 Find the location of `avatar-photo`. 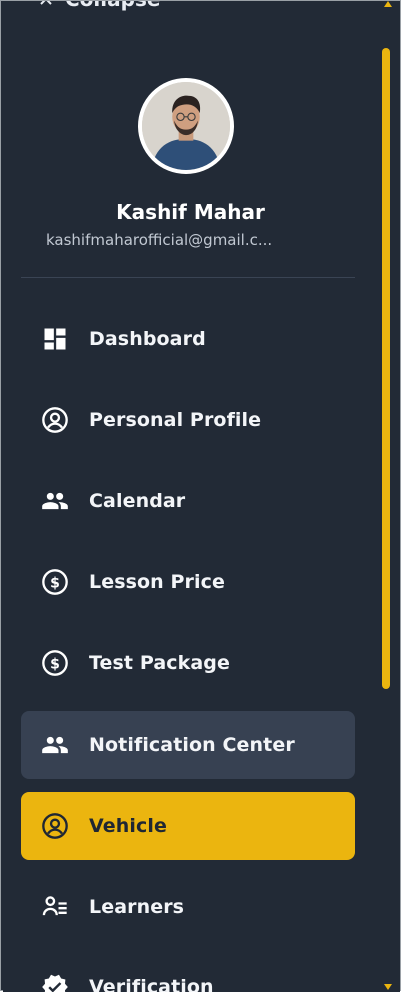

avatar-photo is located at coordinates (186, 126).